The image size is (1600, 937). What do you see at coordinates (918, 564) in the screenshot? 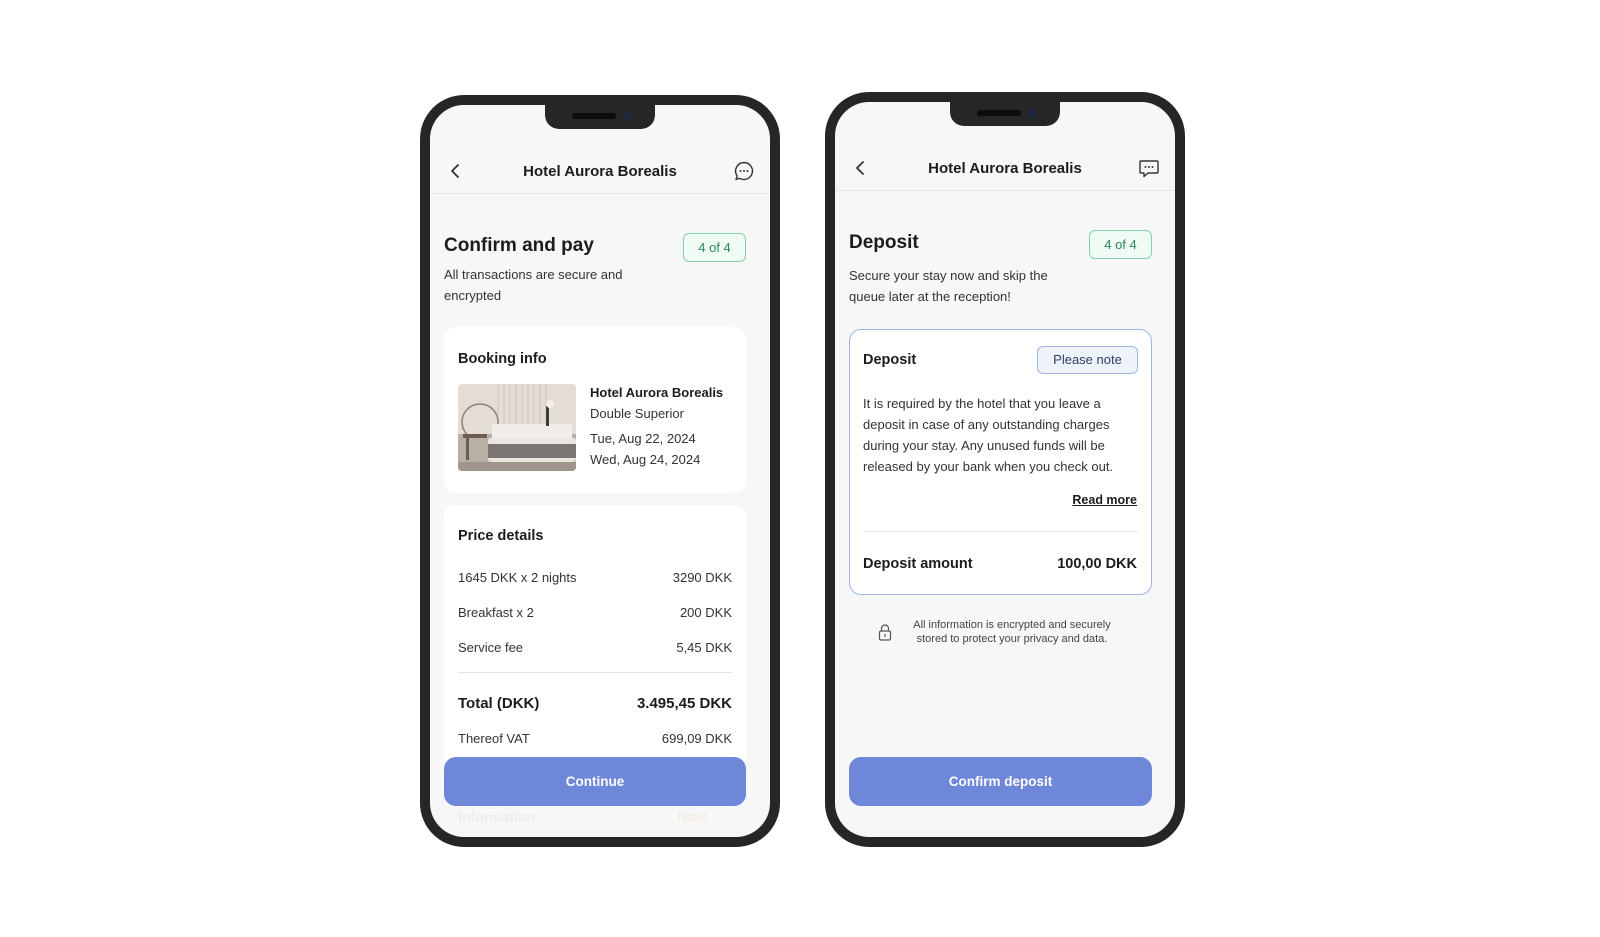
I see `deposit-amount-label: Deposit amount` at bounding box center [918, 564].